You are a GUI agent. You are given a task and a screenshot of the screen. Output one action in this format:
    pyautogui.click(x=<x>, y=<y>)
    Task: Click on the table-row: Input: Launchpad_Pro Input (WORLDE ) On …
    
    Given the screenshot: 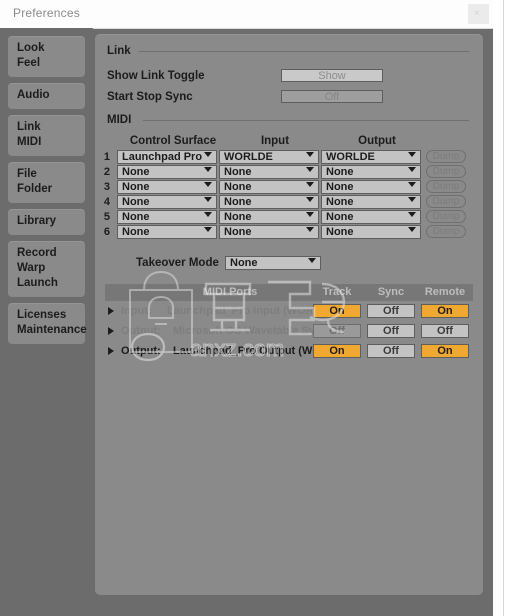 What is the action you would take?
    pyautogui.click(x=289, y=311)
    